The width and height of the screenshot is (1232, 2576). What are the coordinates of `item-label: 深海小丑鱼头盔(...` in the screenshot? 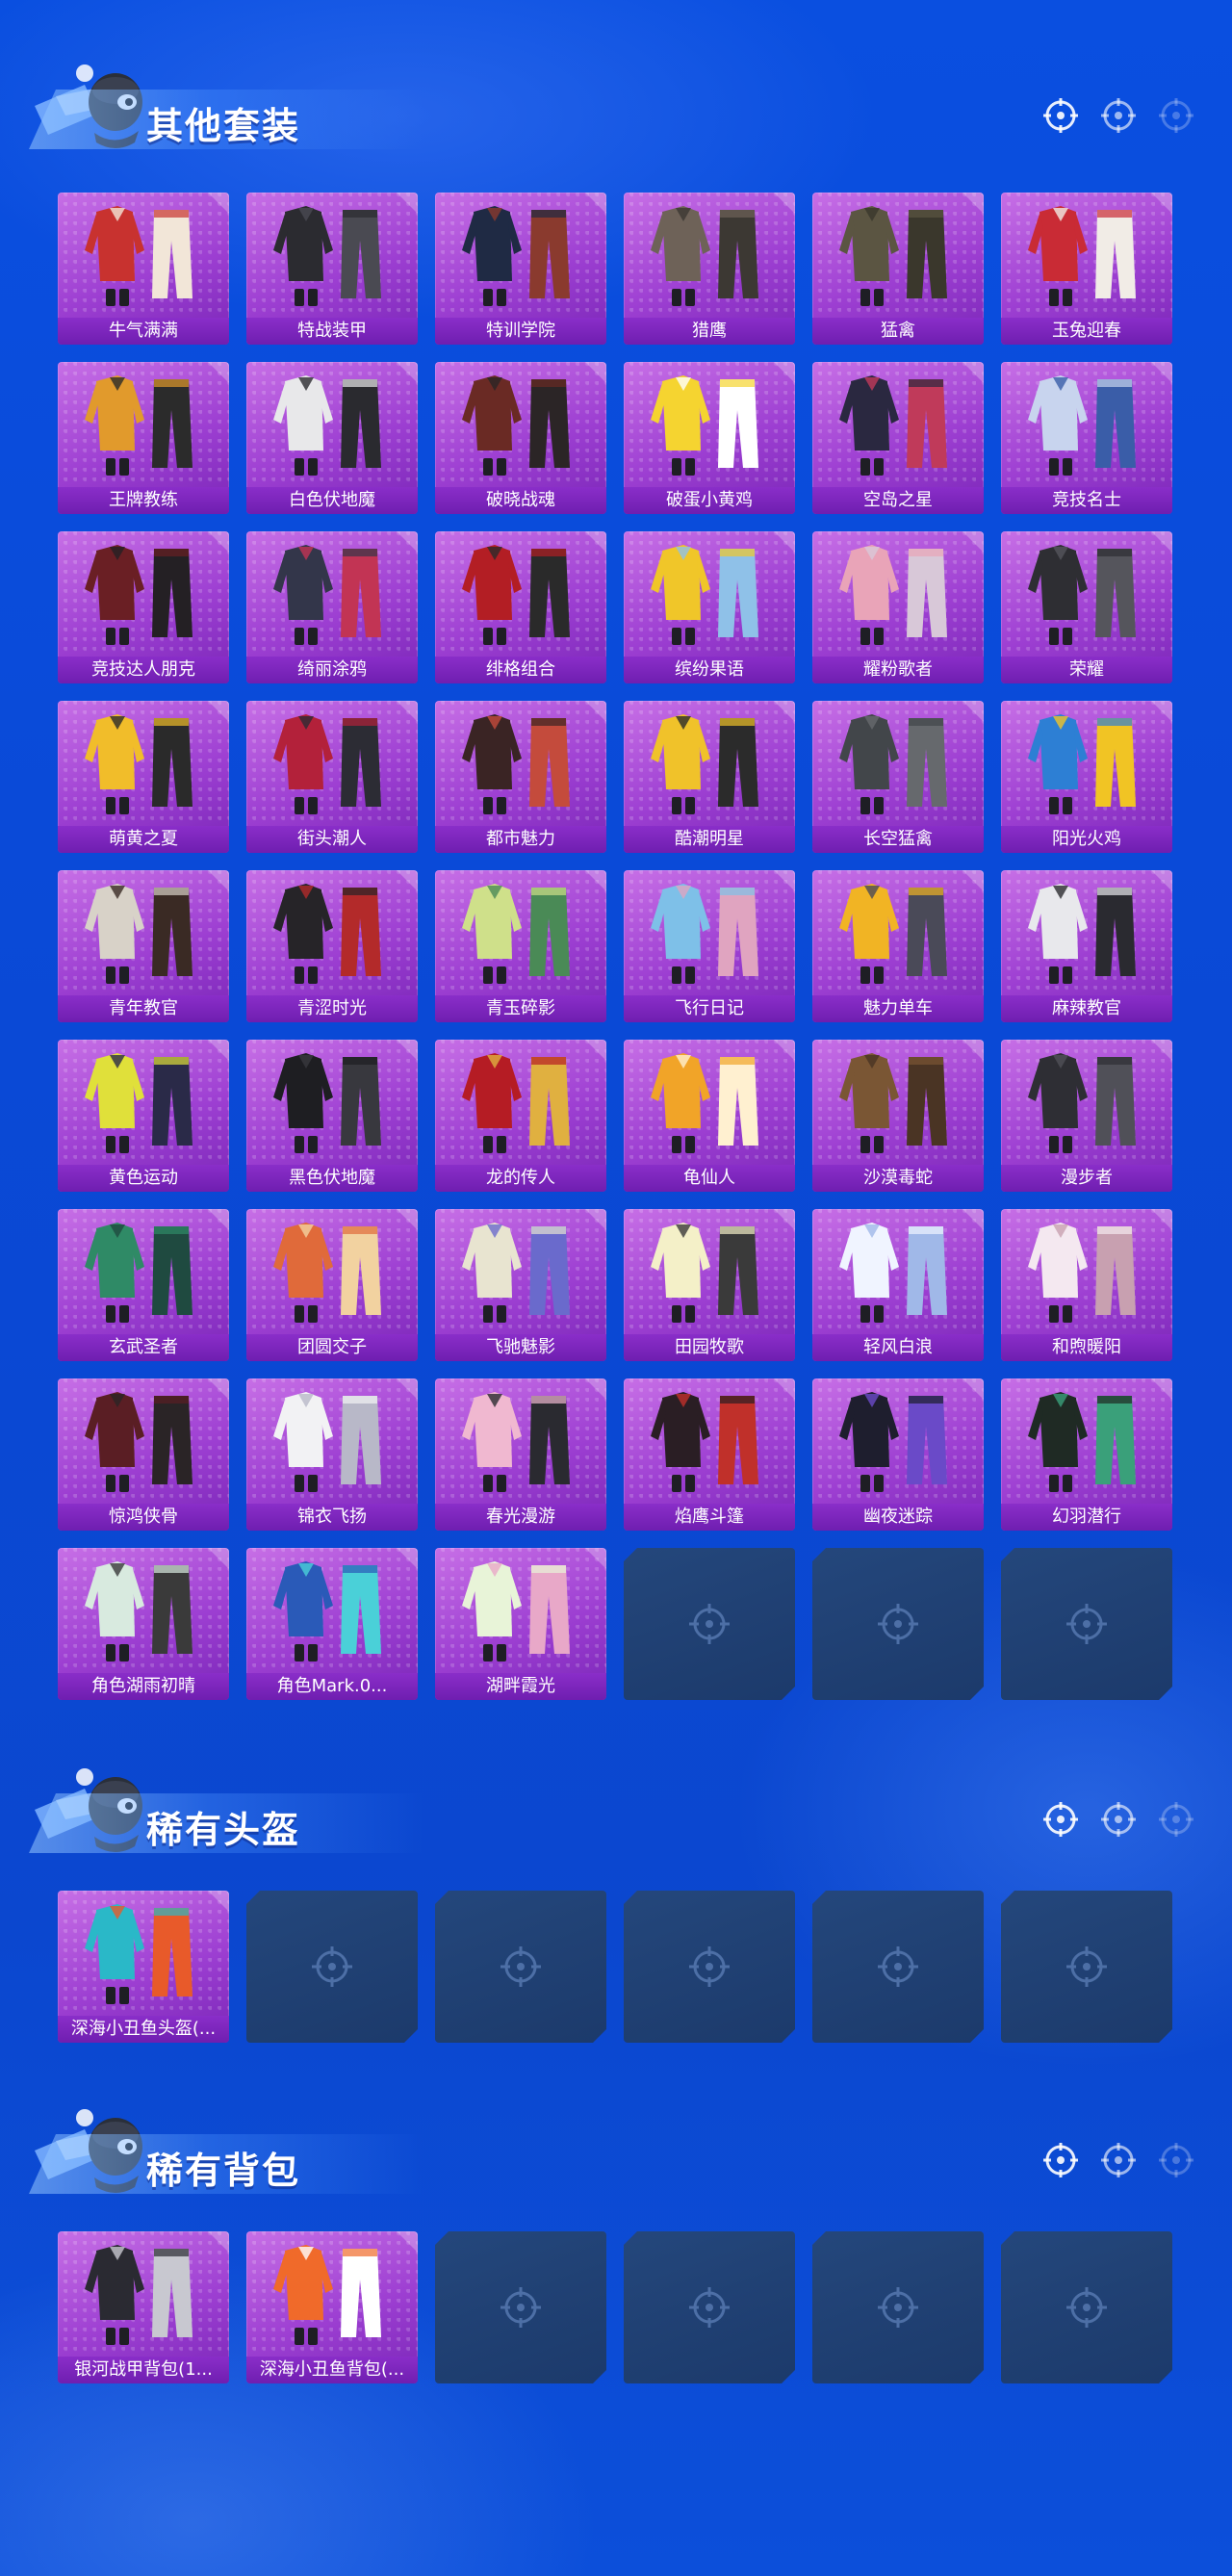 It's located at (143, 2029).